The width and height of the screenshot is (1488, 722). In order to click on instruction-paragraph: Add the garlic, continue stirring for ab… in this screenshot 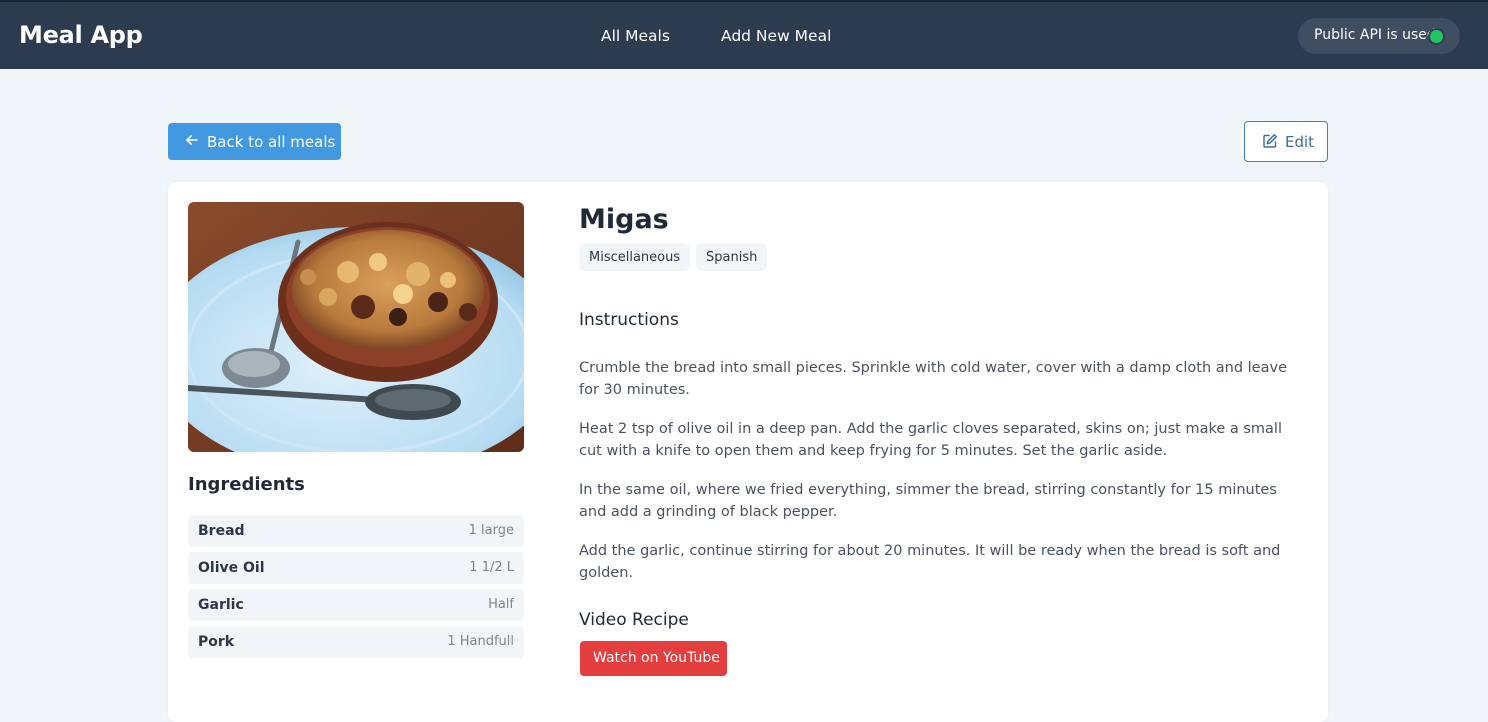, I will do `click(930, 562)`.